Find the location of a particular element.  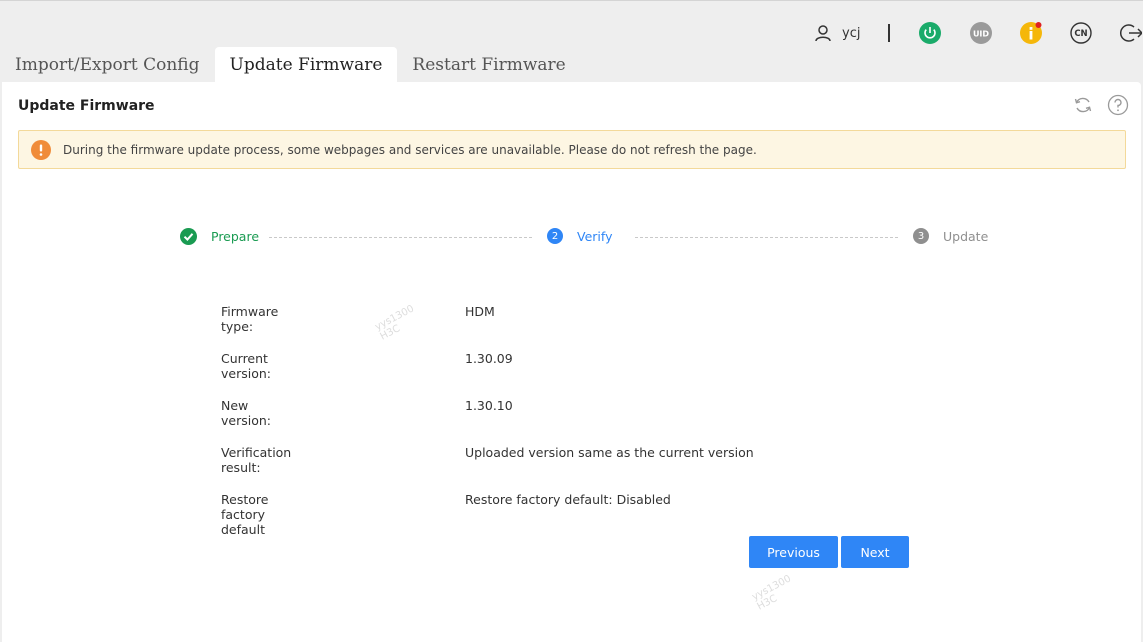

top-bar: ycj UID CN is located at coordinates (571, 24).